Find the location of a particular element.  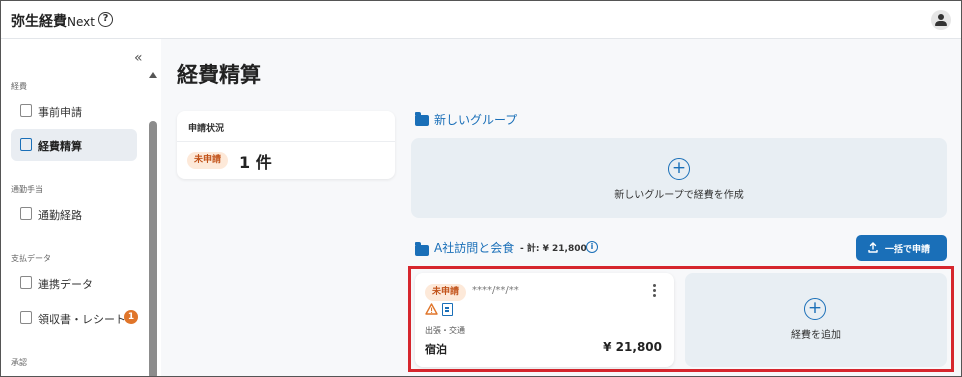

sidebar-scrollbar is located at coordinates (153, 248).